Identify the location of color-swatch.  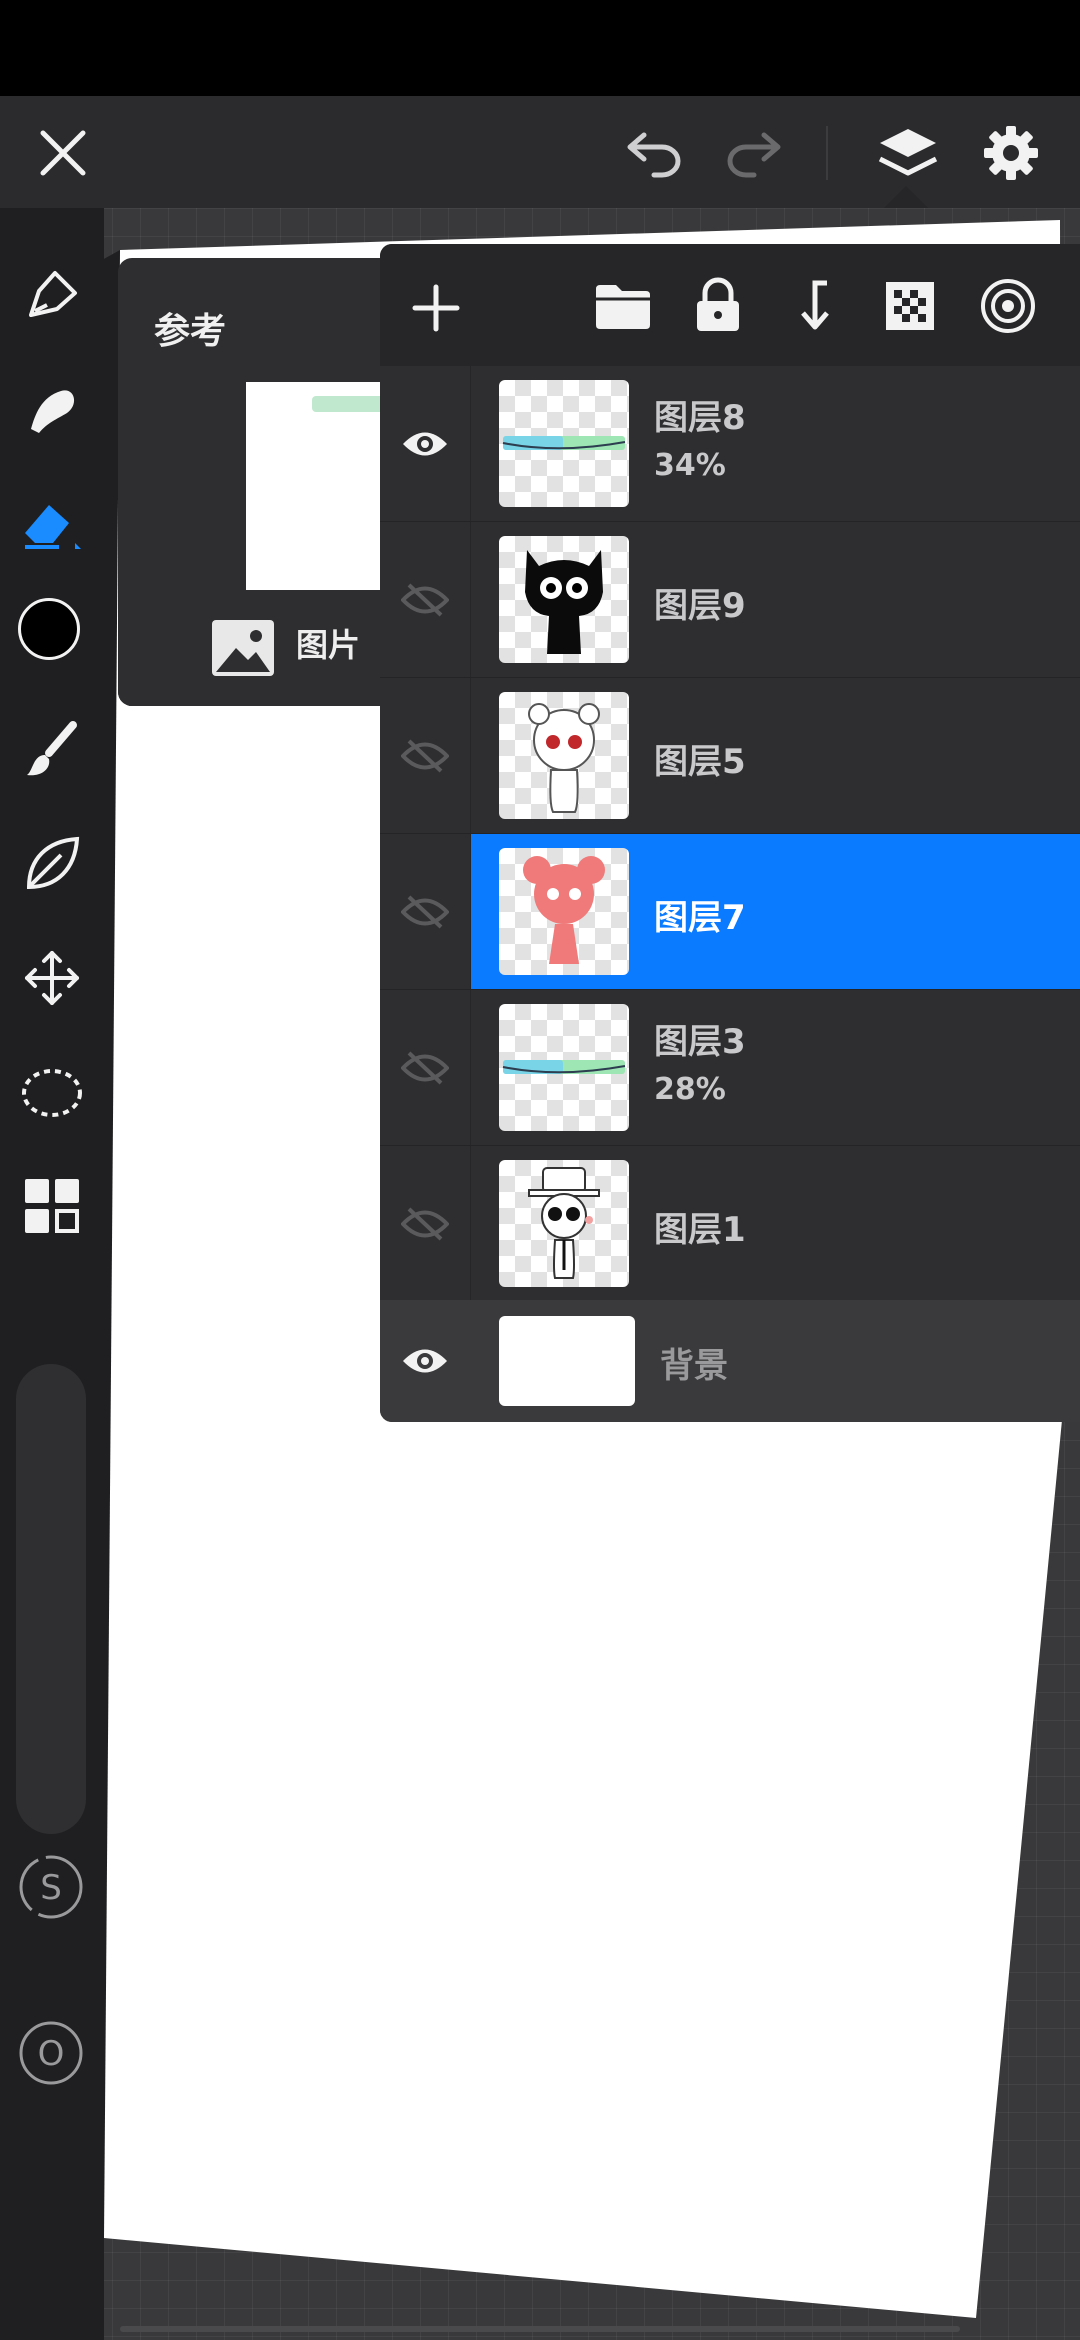
(49, 629).